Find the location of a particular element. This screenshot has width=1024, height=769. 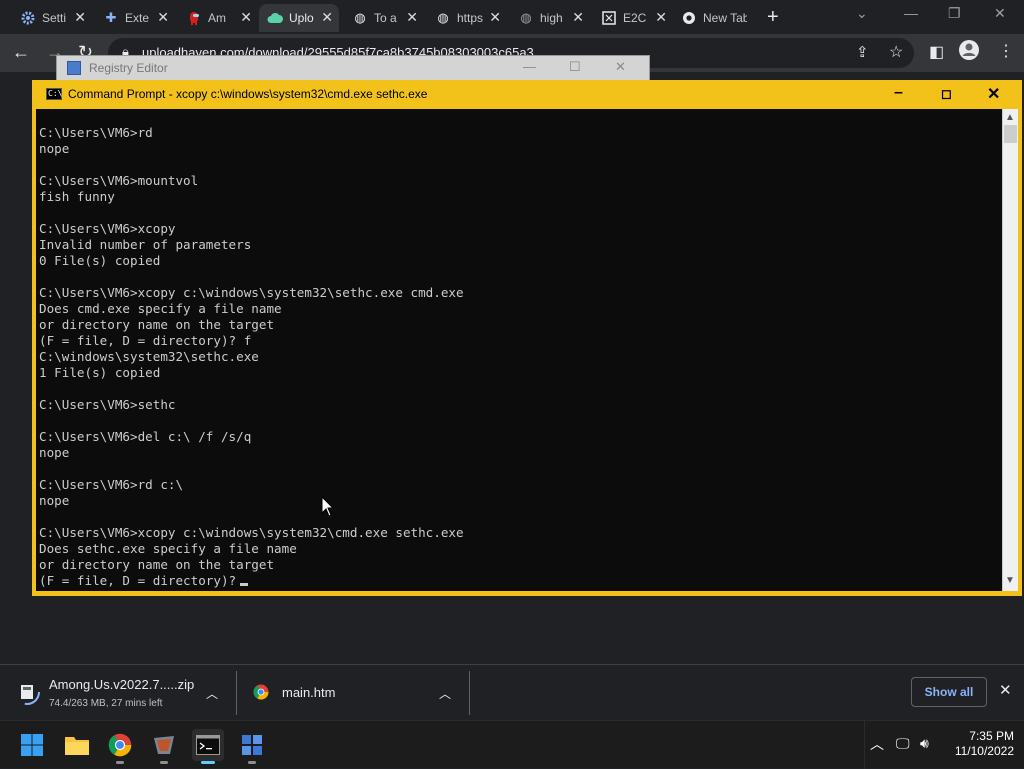

profile-avatar-icon is located at coordinates (969, 52).